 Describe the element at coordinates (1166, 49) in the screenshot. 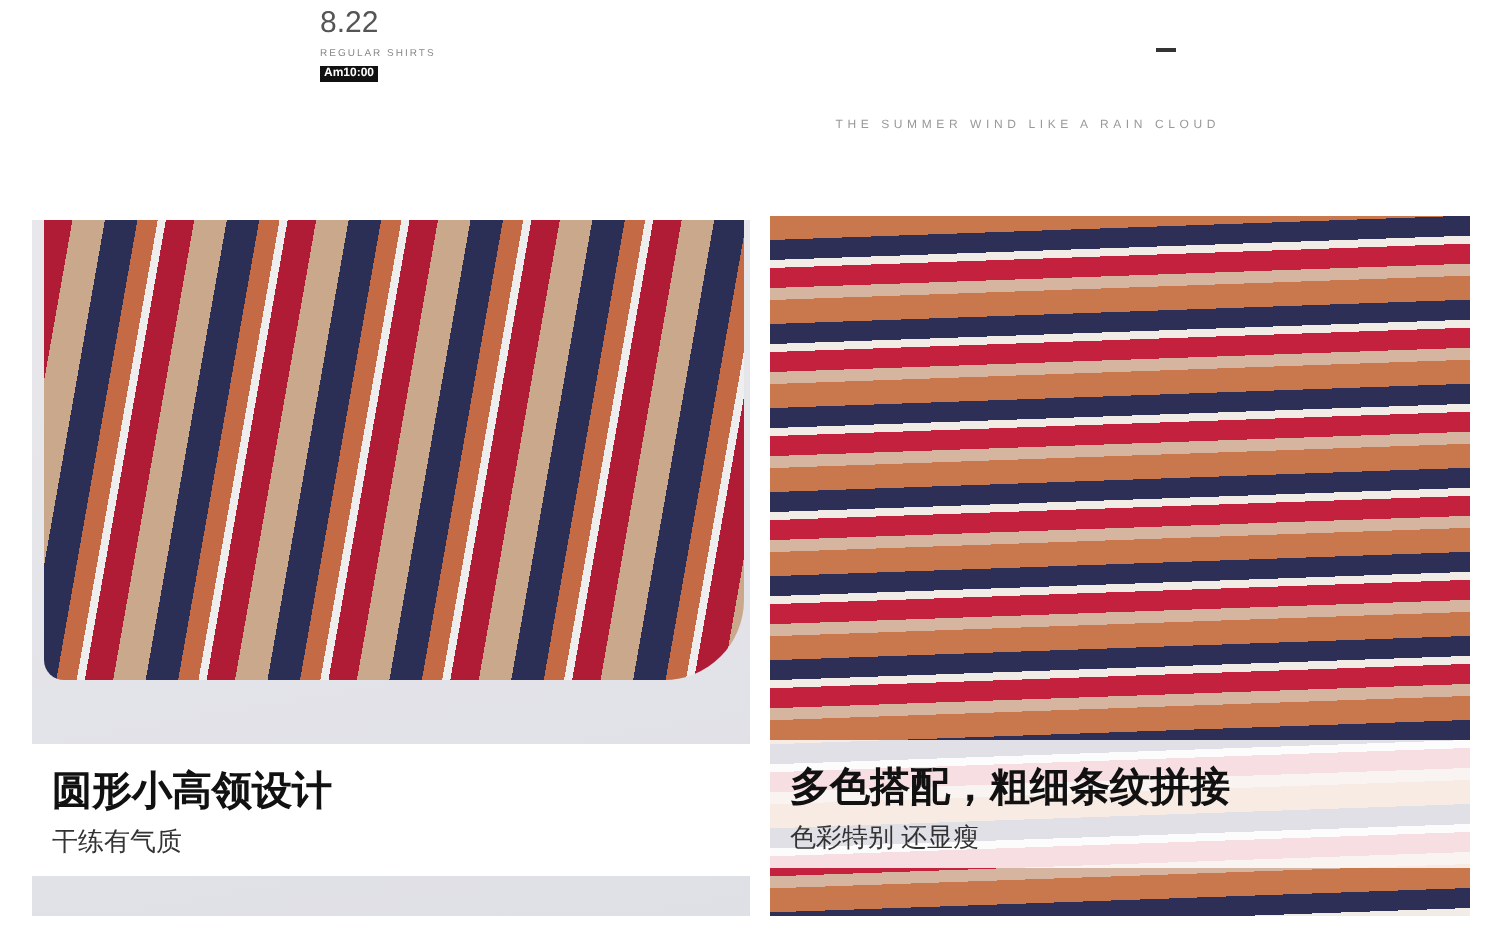

I see `dash-mark` at that location.